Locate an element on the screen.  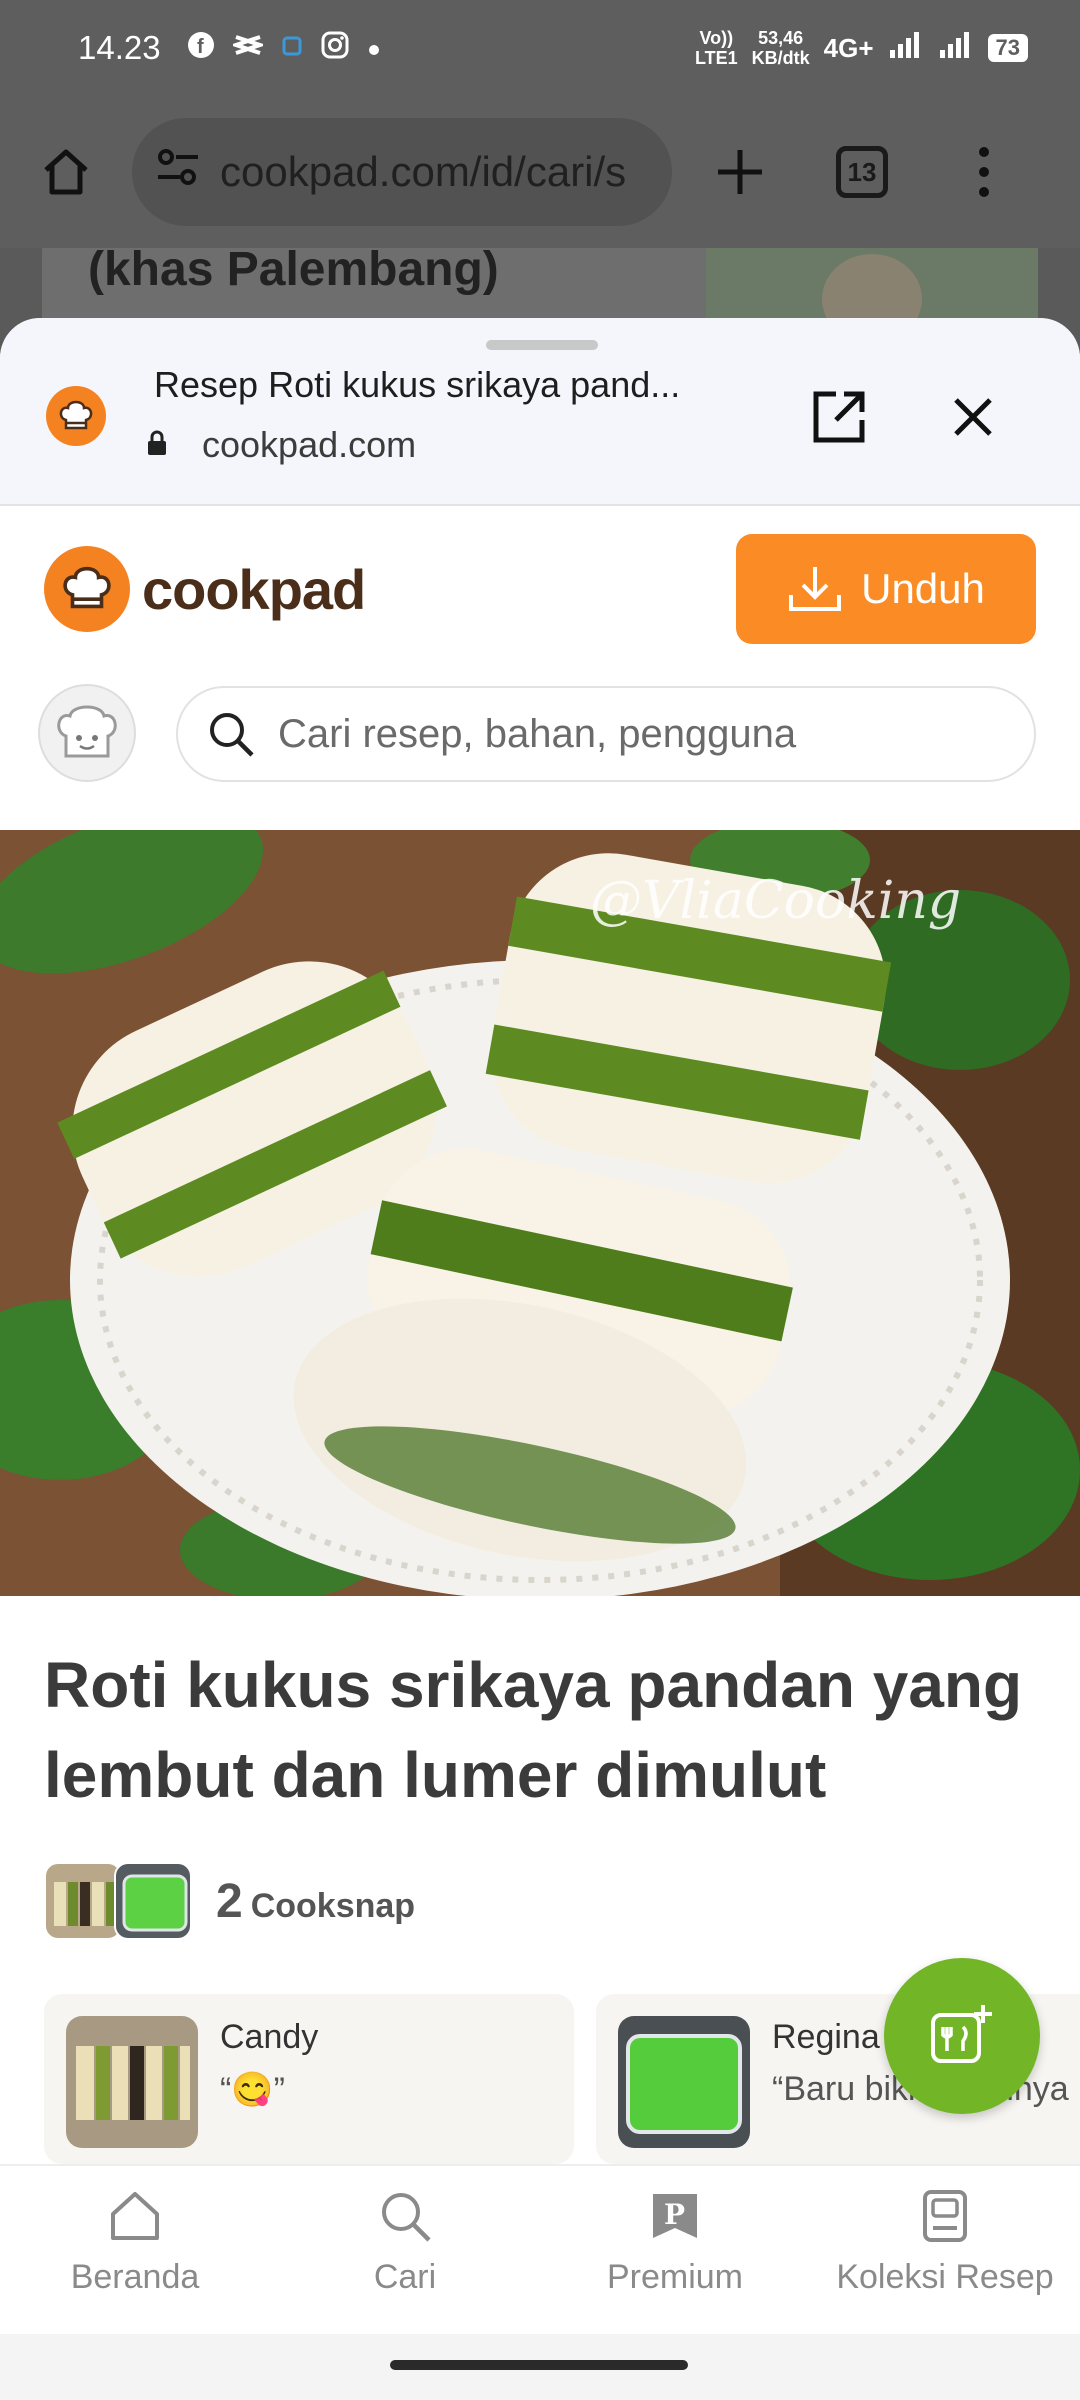
cooksnap-card: Candy “😋” is located at coordinates (309, 2079).